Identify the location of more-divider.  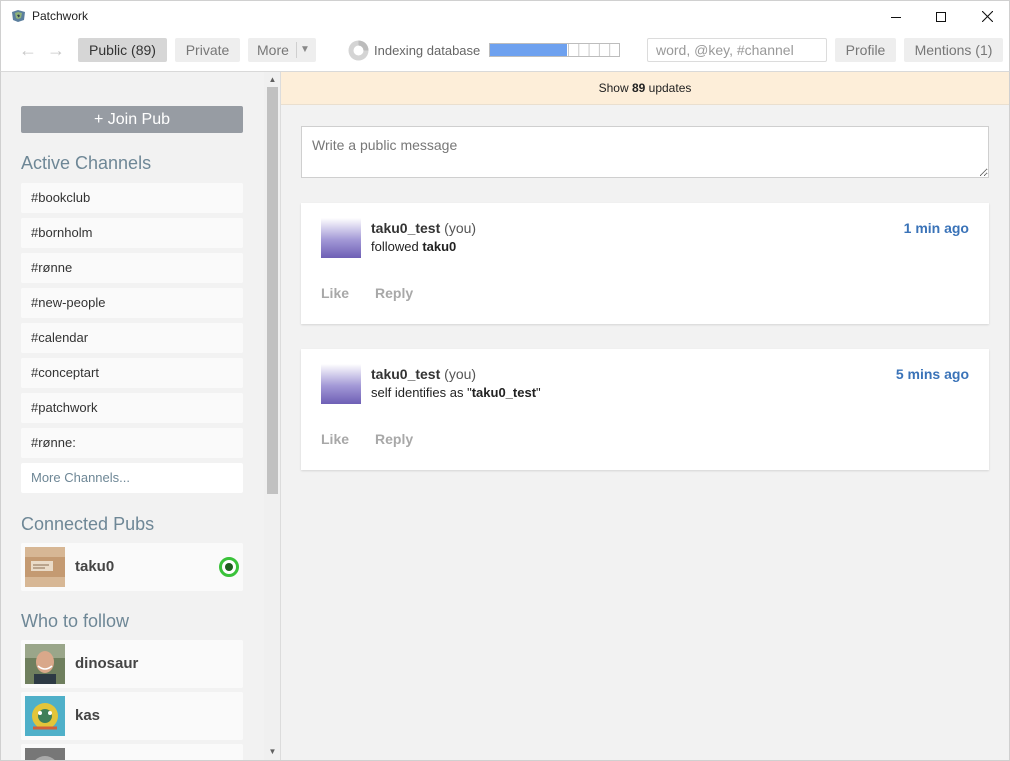
(296, 50).